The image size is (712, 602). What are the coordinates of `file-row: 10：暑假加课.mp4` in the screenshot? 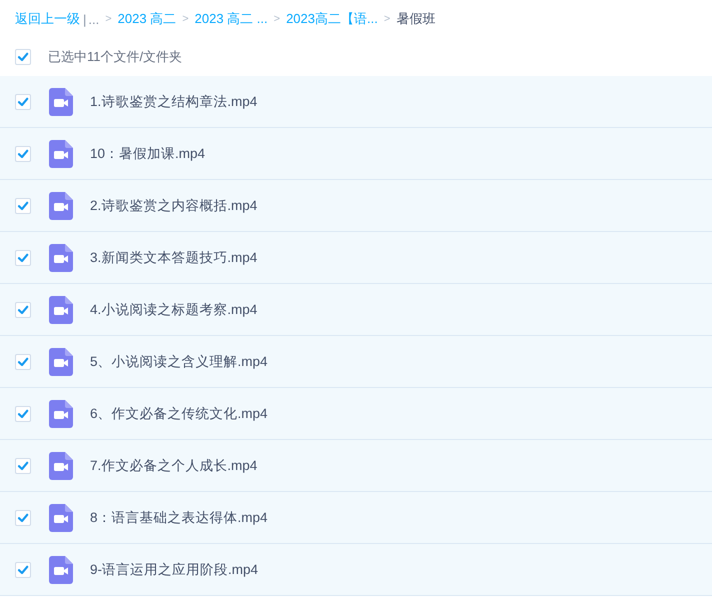 It's located at (356, 154).